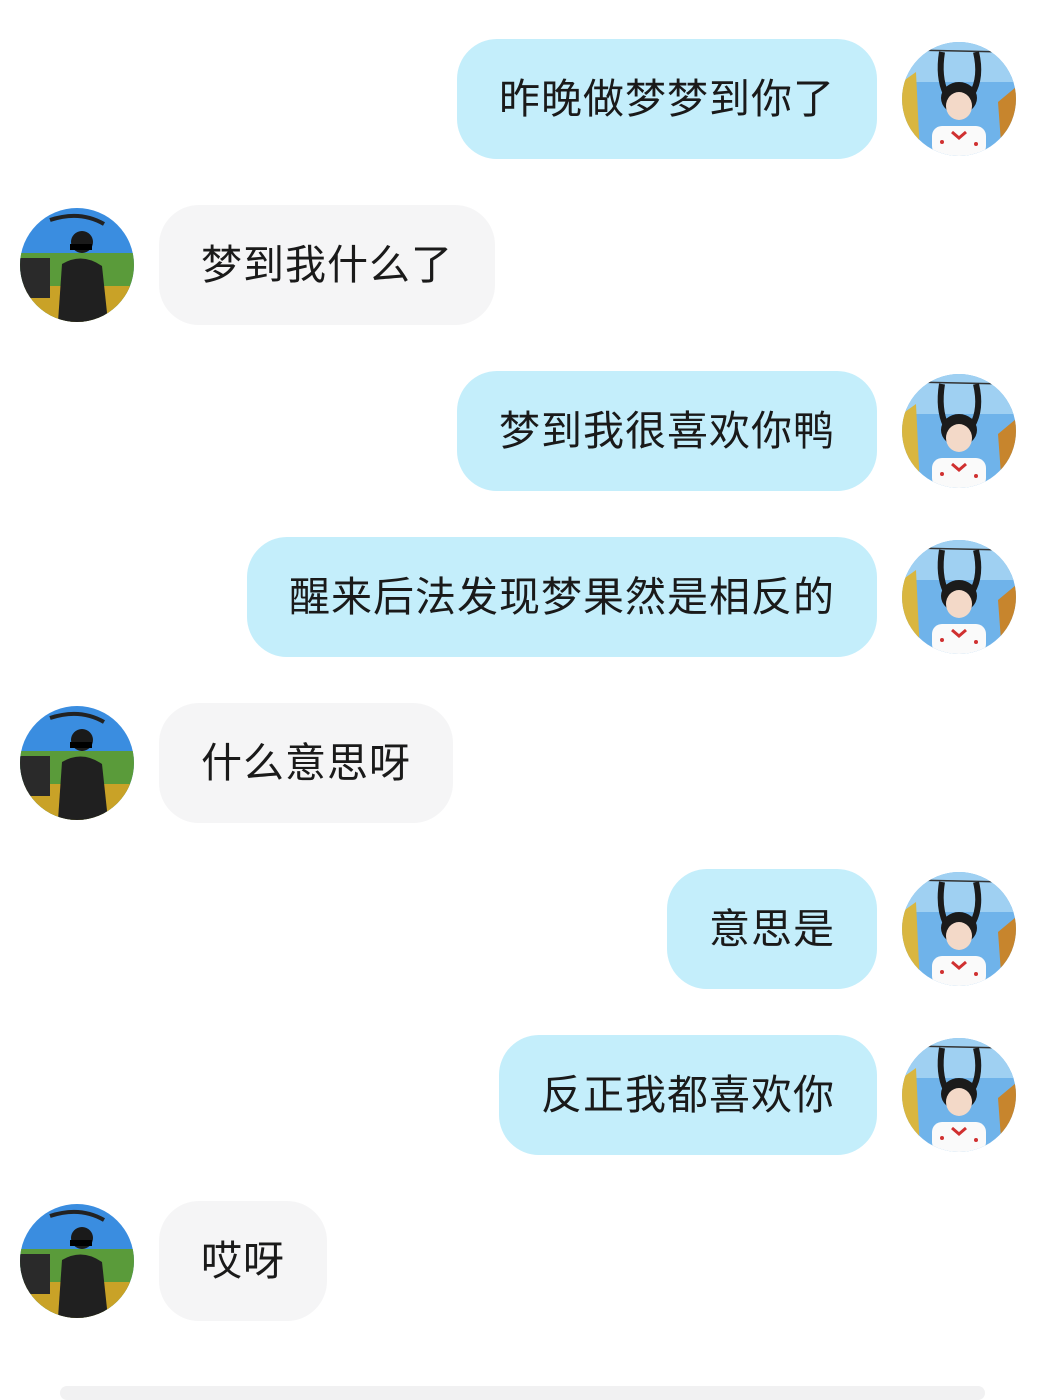  I want to click on message-row: 梦到我很喜欢你鸭, so click(522, 431).